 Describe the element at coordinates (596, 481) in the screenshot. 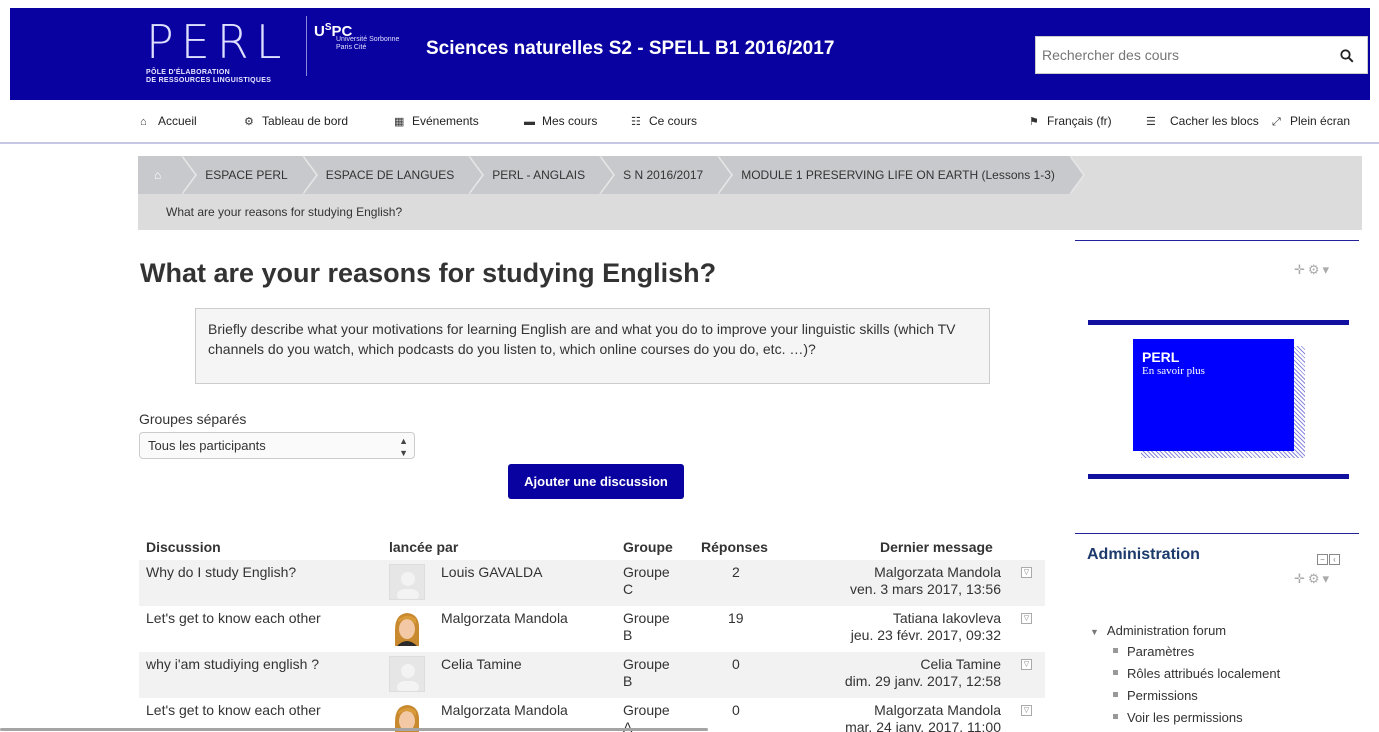

I see `add-discussion-button: Ajouter une discussion` at that location.